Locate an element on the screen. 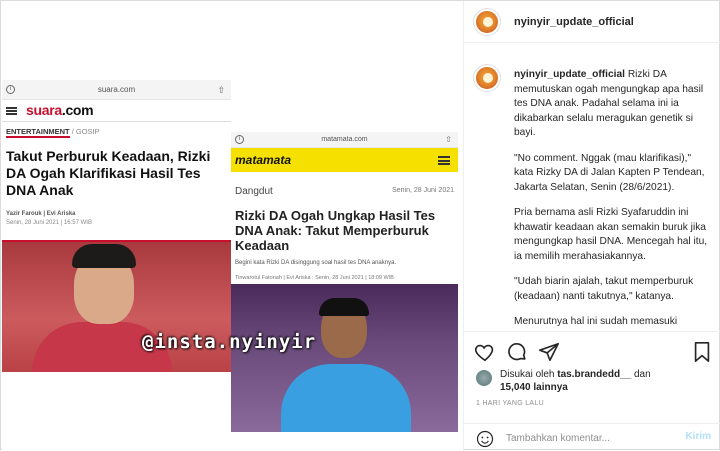  article-photo is located at coordinates (344, 358).